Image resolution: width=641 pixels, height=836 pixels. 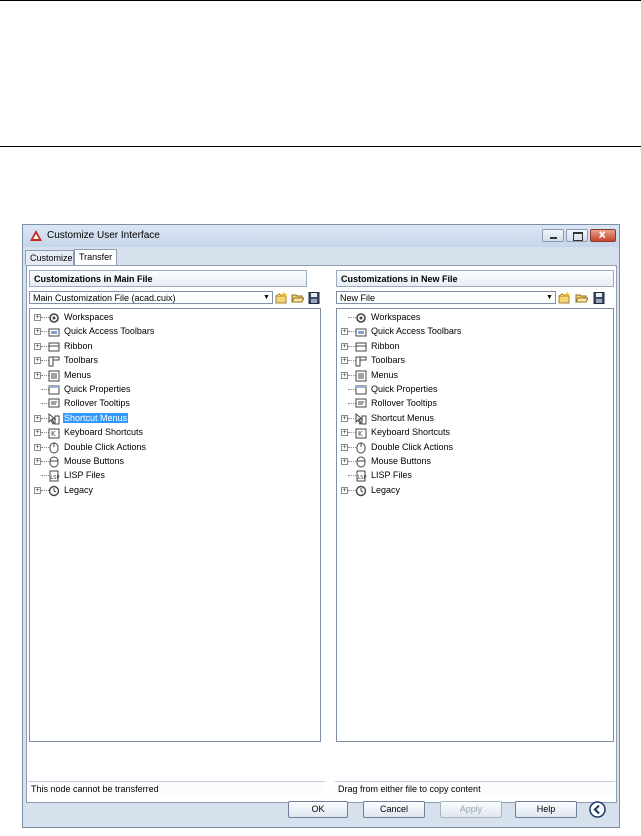 I want to click on apply-button: Apply, so click(x=471, y=809).